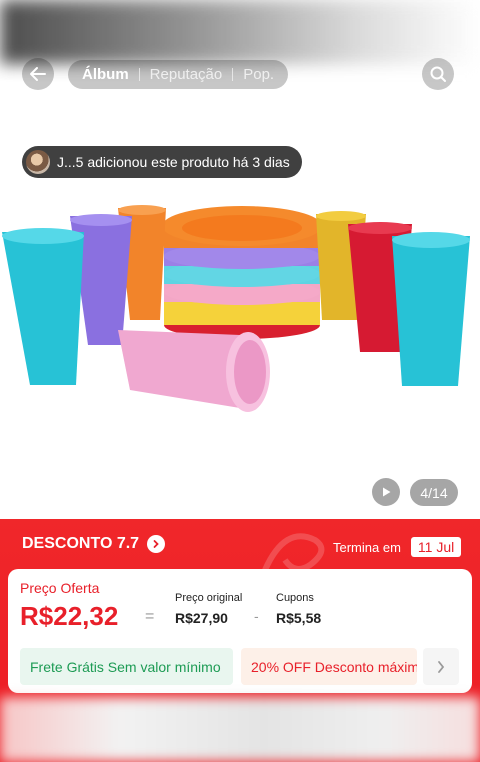 The image size is (480, 762). I want to click on original-price-label: Preço original, so click(209, 598).